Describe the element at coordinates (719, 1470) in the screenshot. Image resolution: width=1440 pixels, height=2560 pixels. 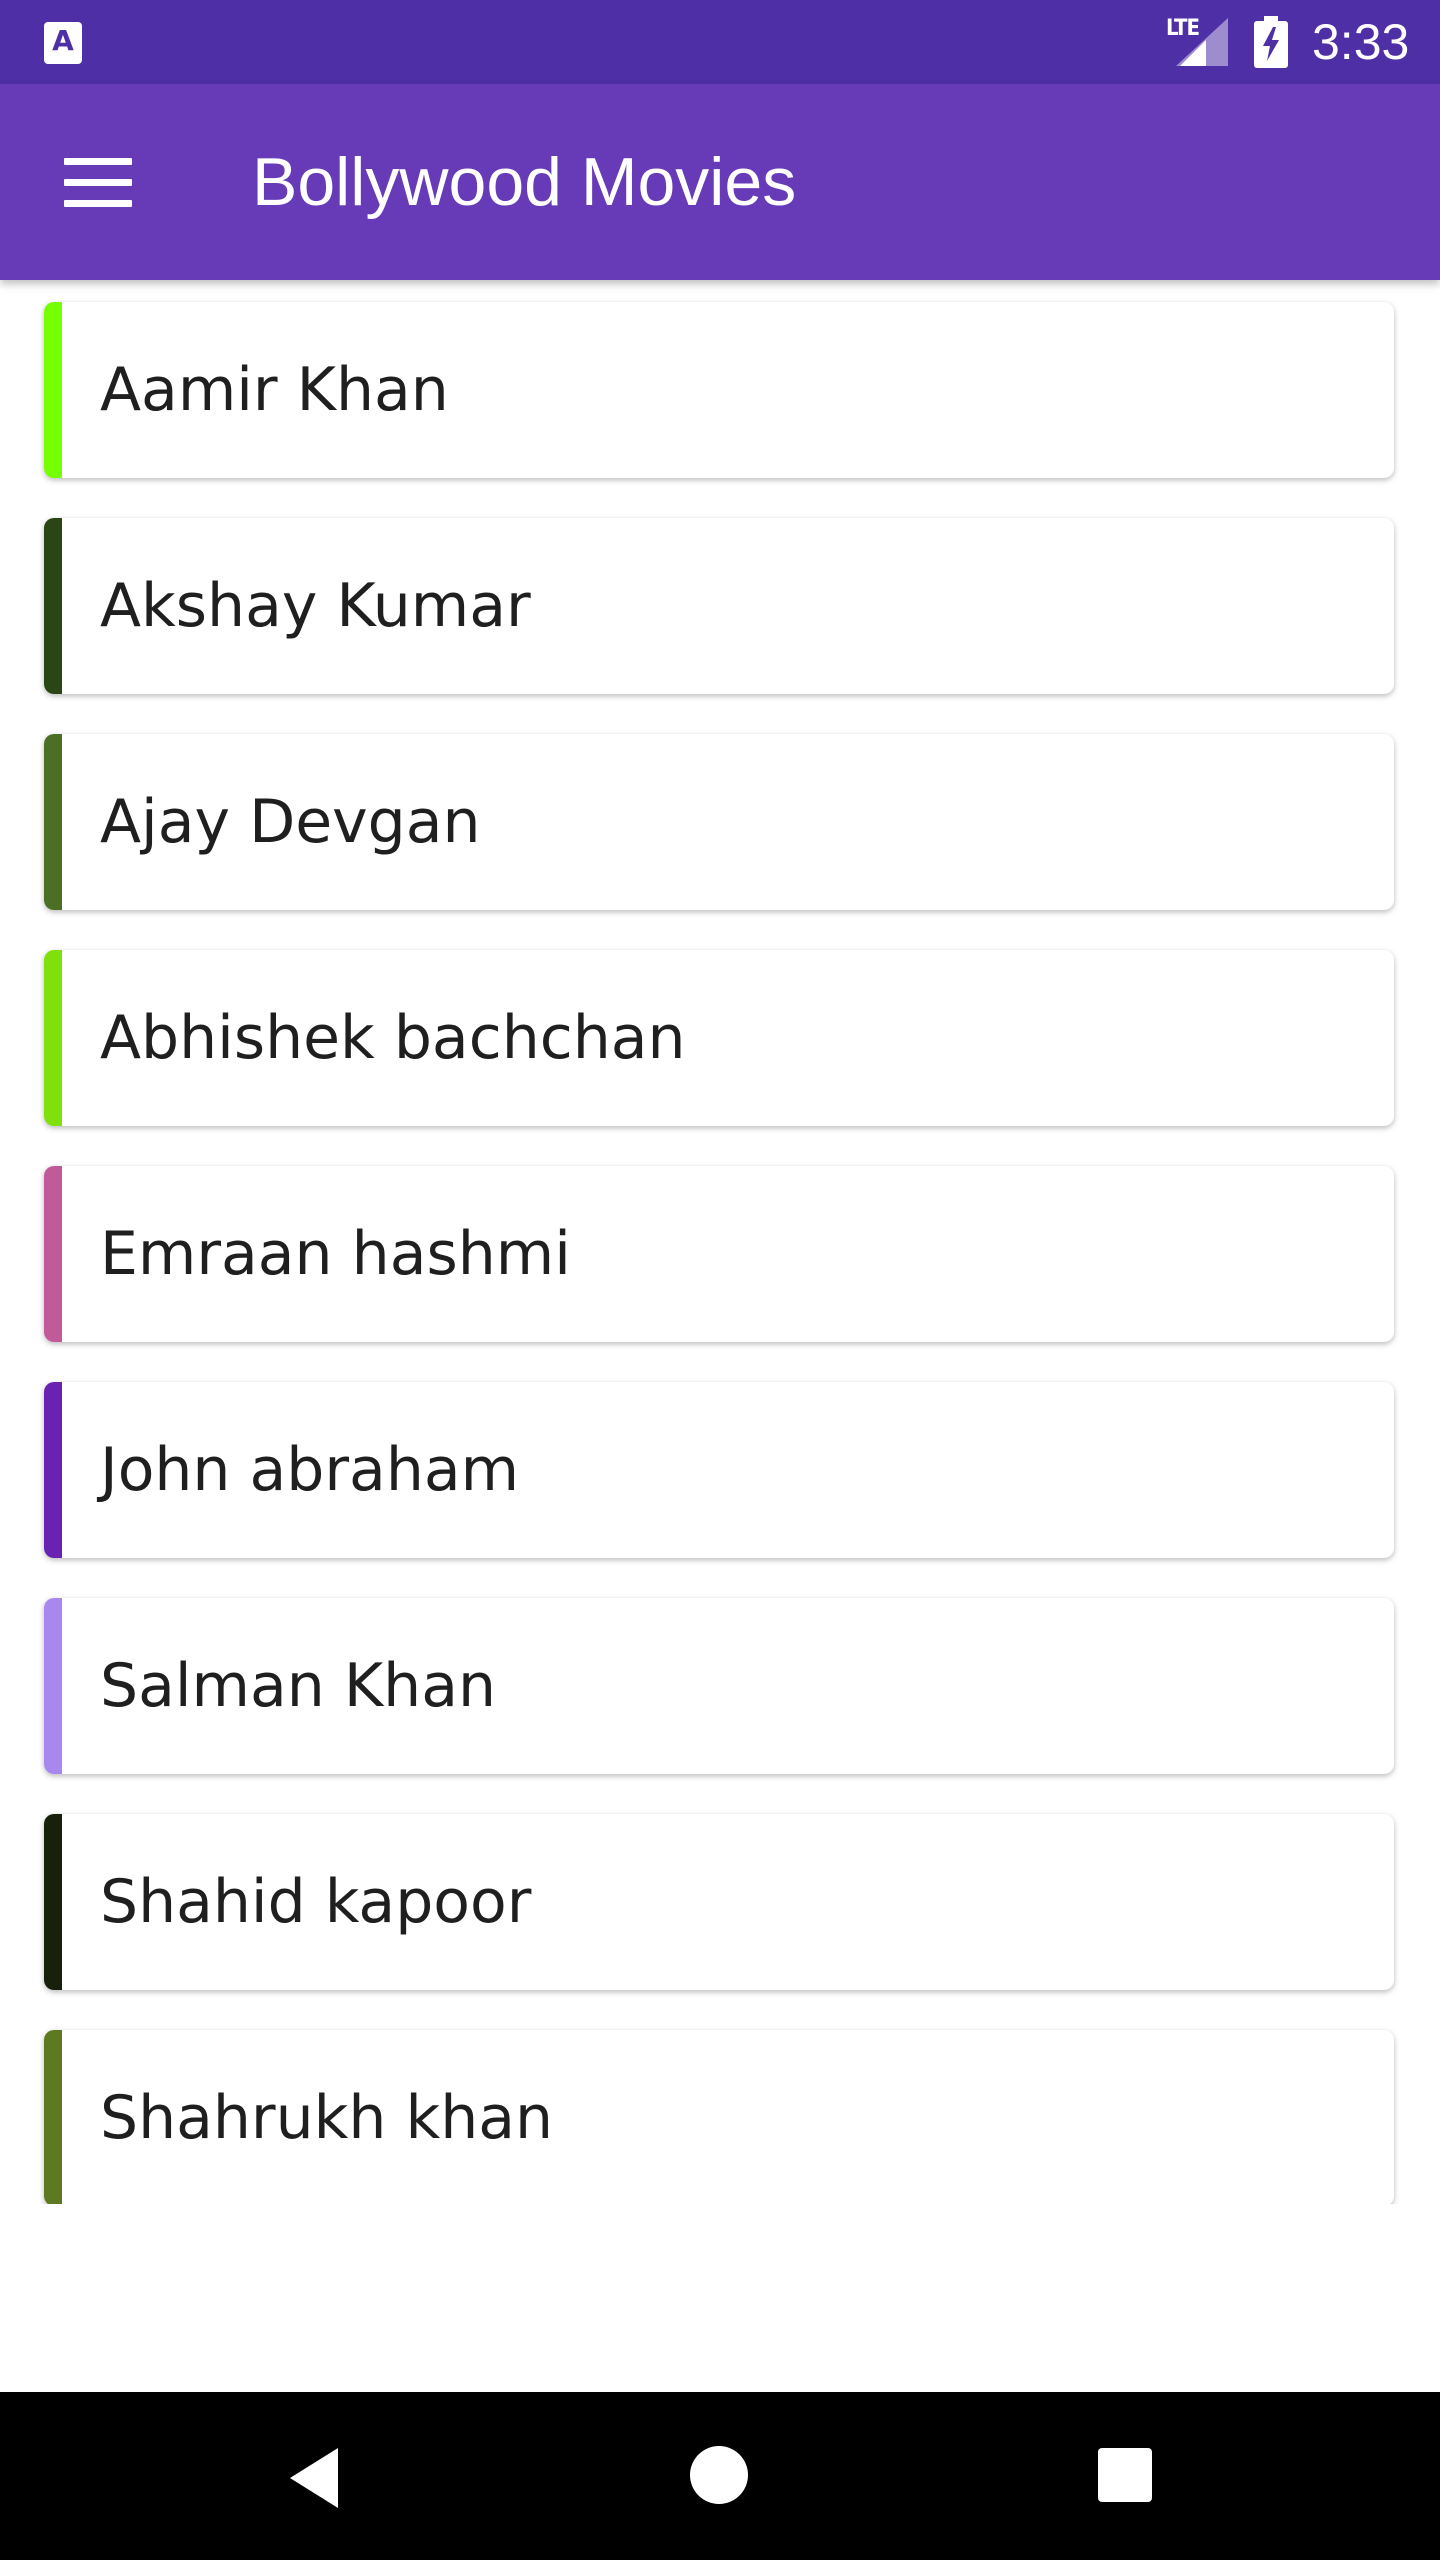
I see `list-item: John abraham` at that location.